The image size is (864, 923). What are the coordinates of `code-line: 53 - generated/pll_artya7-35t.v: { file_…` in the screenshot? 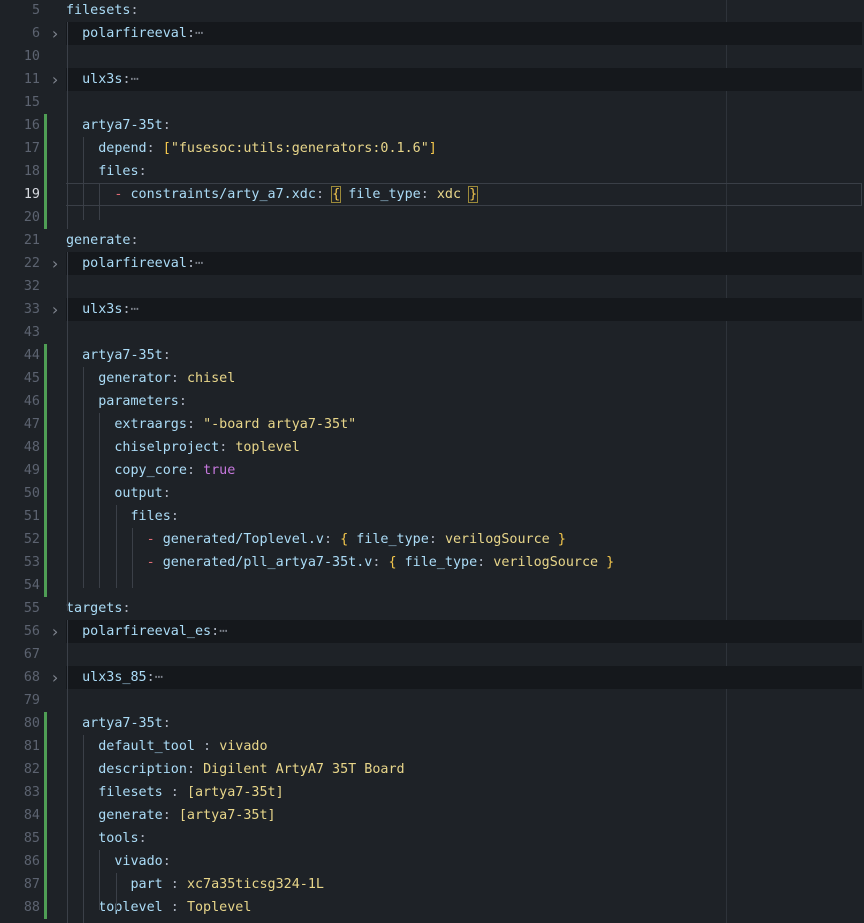 It's located at (432, 562).